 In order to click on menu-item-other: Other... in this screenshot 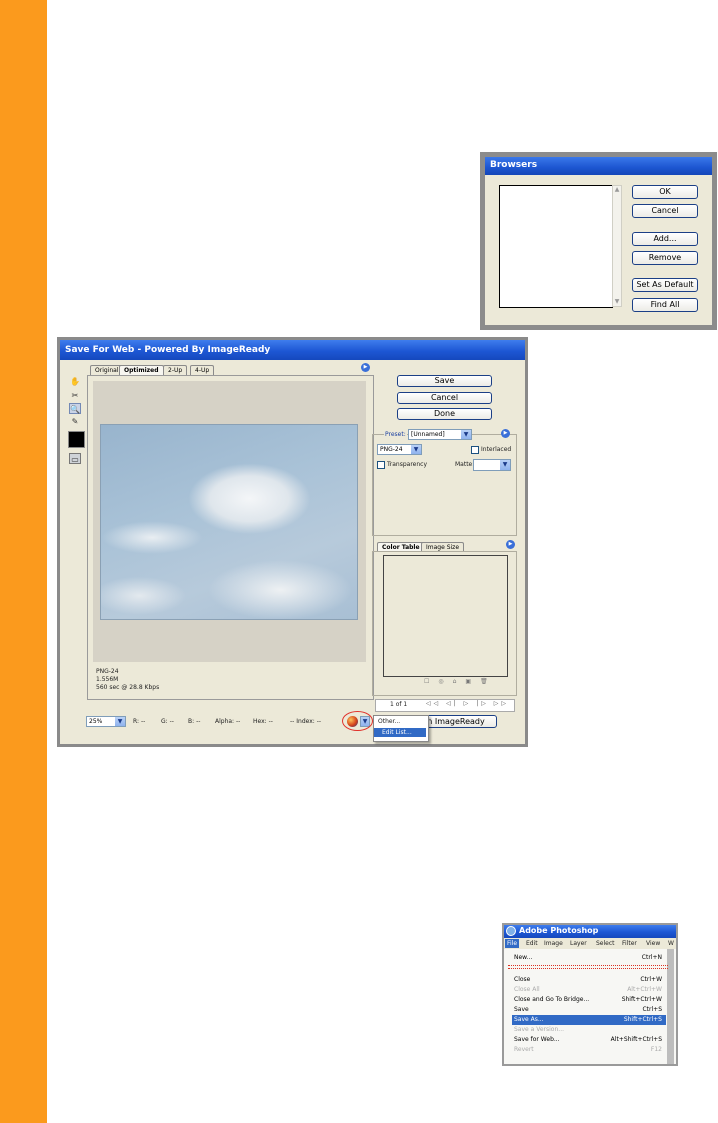, I will do `click(389, 721)`.